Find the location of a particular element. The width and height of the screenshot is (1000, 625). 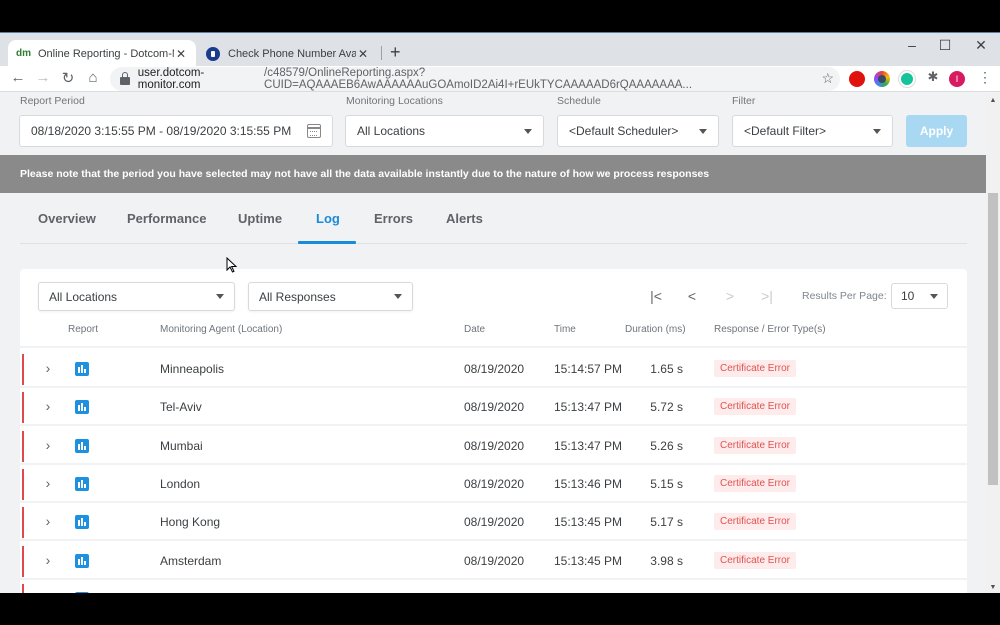

phone-check-icon is located at coordinates (213, 53).